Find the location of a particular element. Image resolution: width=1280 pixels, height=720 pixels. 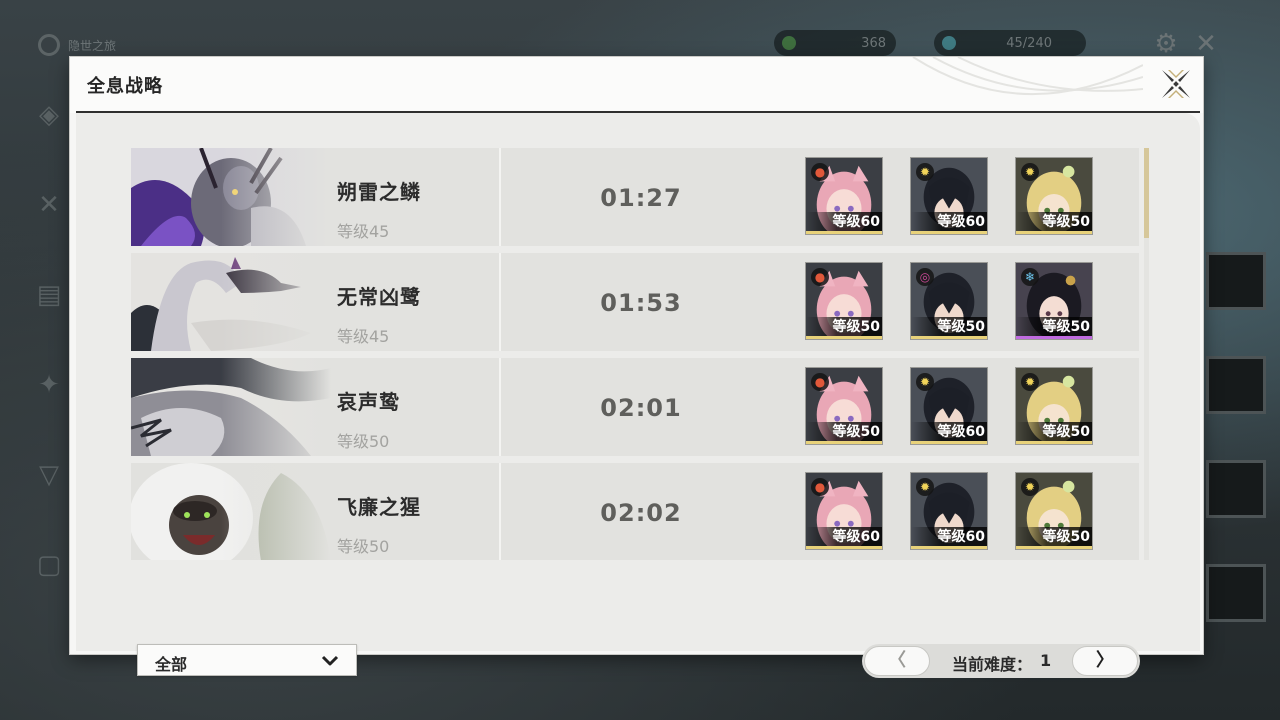

team-member-avatar: ❄ 等级50 is located at coordinates (1054, 301).